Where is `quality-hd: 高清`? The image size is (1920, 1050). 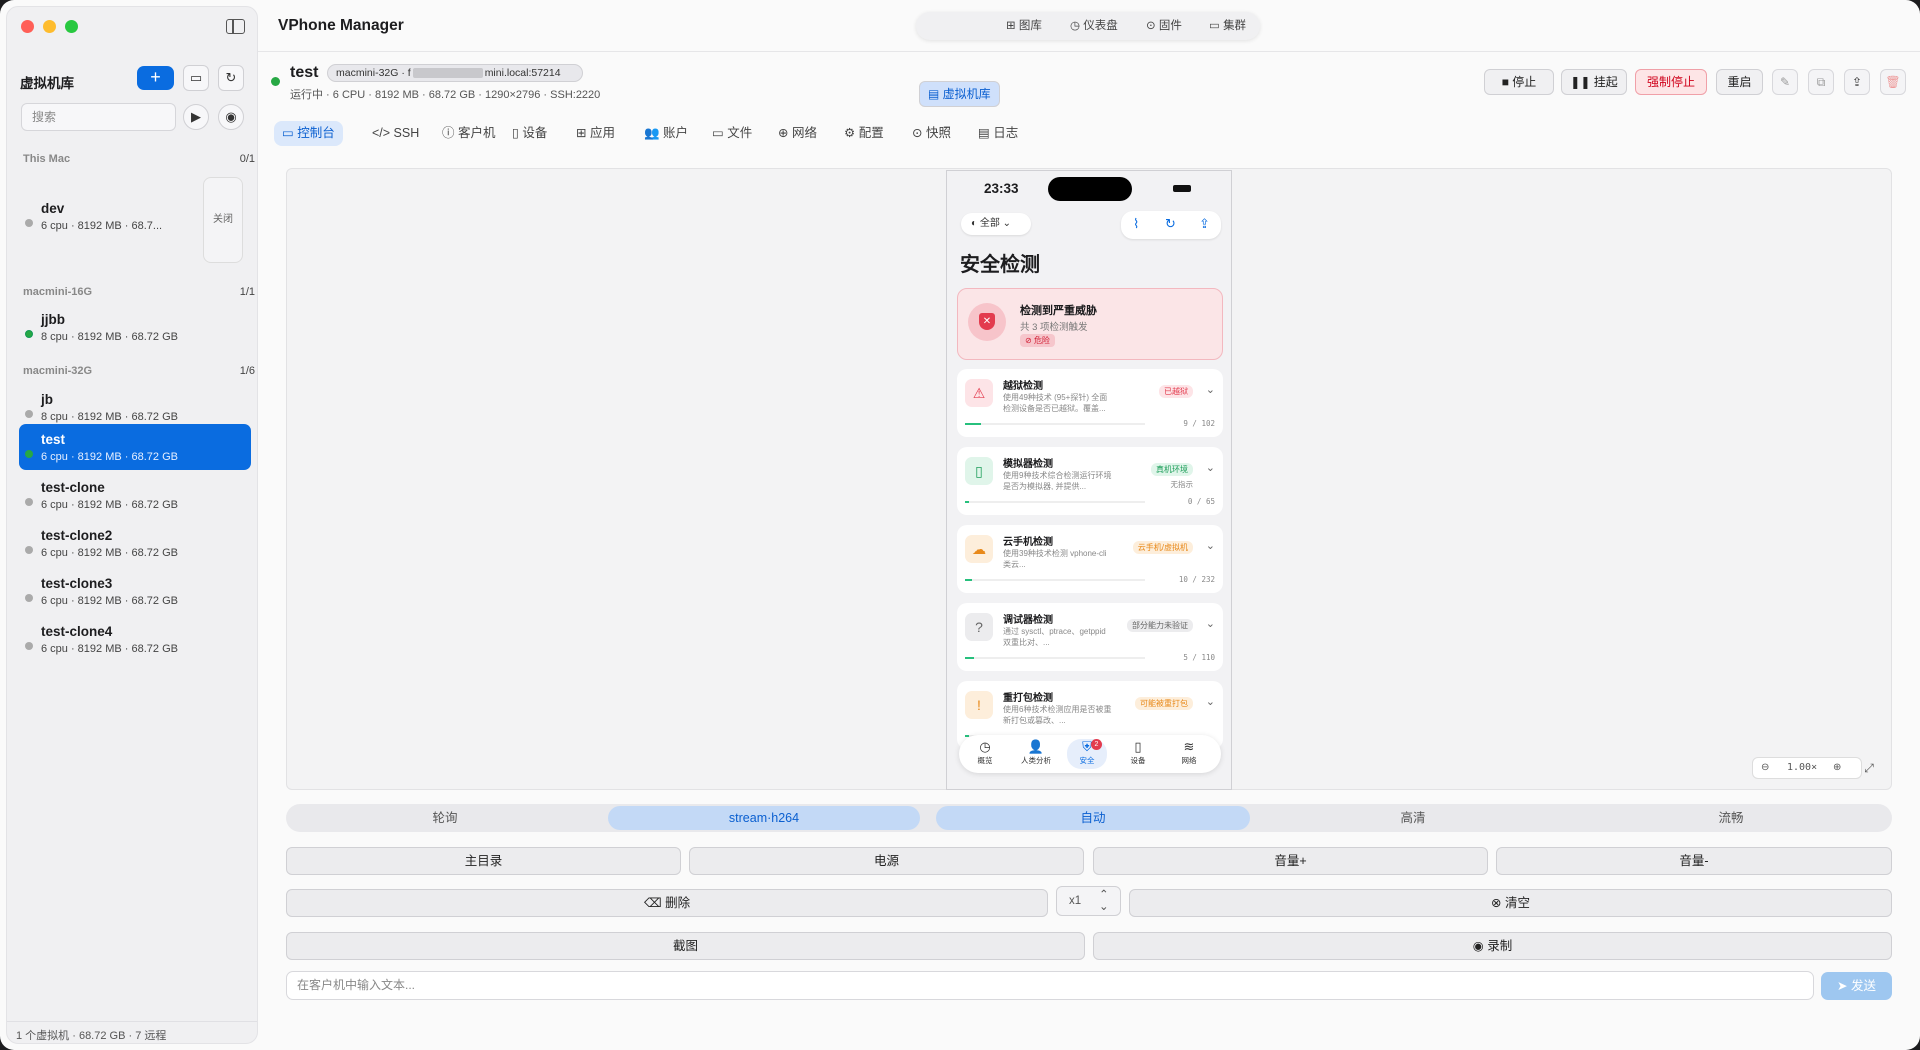 quality-hd: 高清 is located at coordinates (1413, 818).